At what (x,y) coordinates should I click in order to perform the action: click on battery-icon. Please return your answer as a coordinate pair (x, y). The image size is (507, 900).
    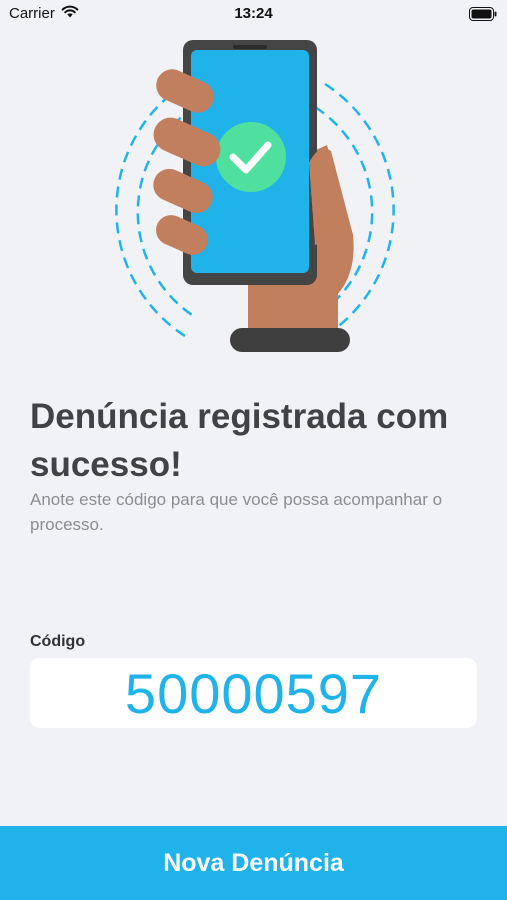
    Looking at the image, I should click on (483, 16).